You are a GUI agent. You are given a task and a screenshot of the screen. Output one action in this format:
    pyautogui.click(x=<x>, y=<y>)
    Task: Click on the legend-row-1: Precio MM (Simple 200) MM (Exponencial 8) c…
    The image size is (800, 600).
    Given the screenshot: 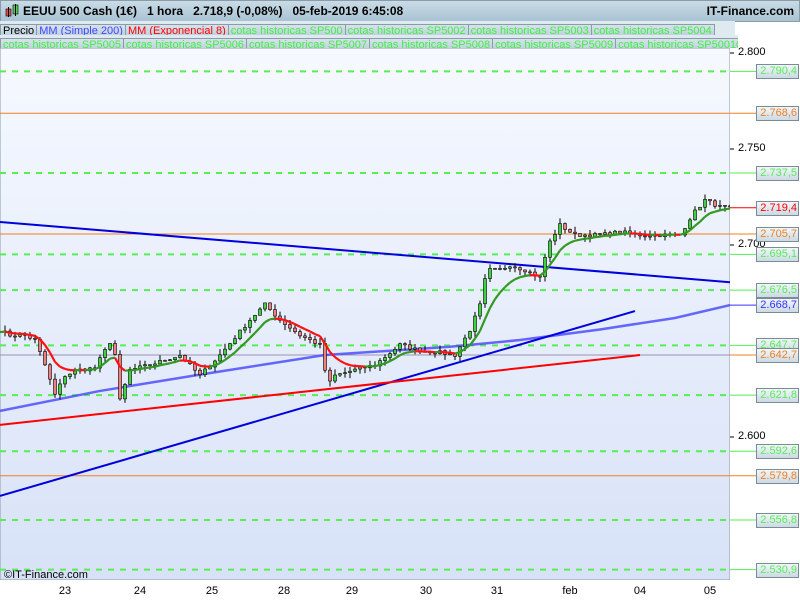 What is the action you would take?
    pyautogui.click(x=367, y=28)
    